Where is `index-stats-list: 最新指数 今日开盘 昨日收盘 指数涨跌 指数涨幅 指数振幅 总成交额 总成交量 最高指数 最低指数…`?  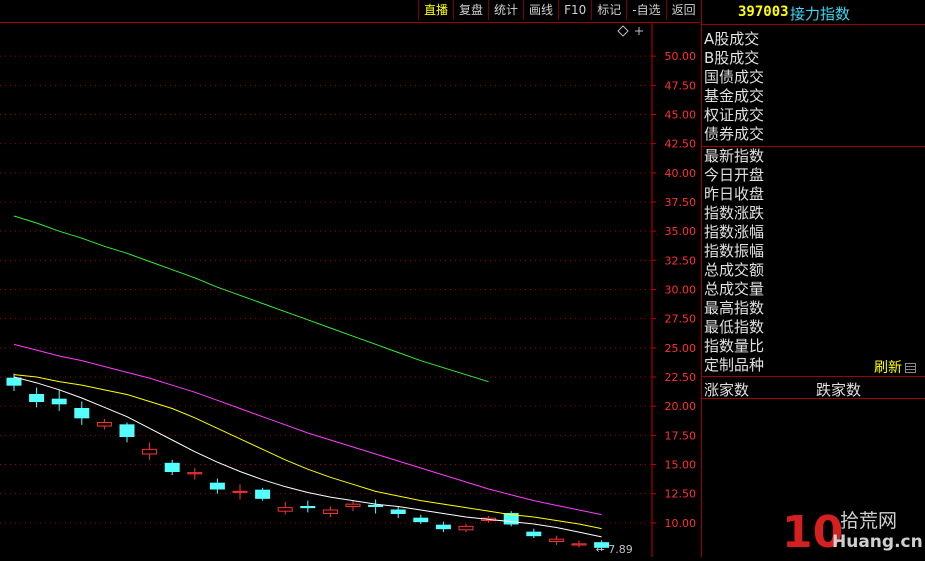 index-stats-list: 最新指数 今日开盘 昨日收盘 指数涨跌 指数涨幅 指数振幅 总成交额 总成交量 最高指数 最低指数… is located at coordinates (734, 261).